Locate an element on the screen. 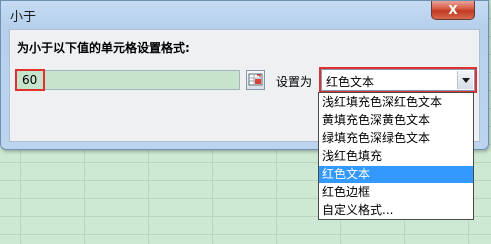 The width and height of the screenshot is (491, 244). threshold-value-input: 60 is located at coordinates (128, 80).